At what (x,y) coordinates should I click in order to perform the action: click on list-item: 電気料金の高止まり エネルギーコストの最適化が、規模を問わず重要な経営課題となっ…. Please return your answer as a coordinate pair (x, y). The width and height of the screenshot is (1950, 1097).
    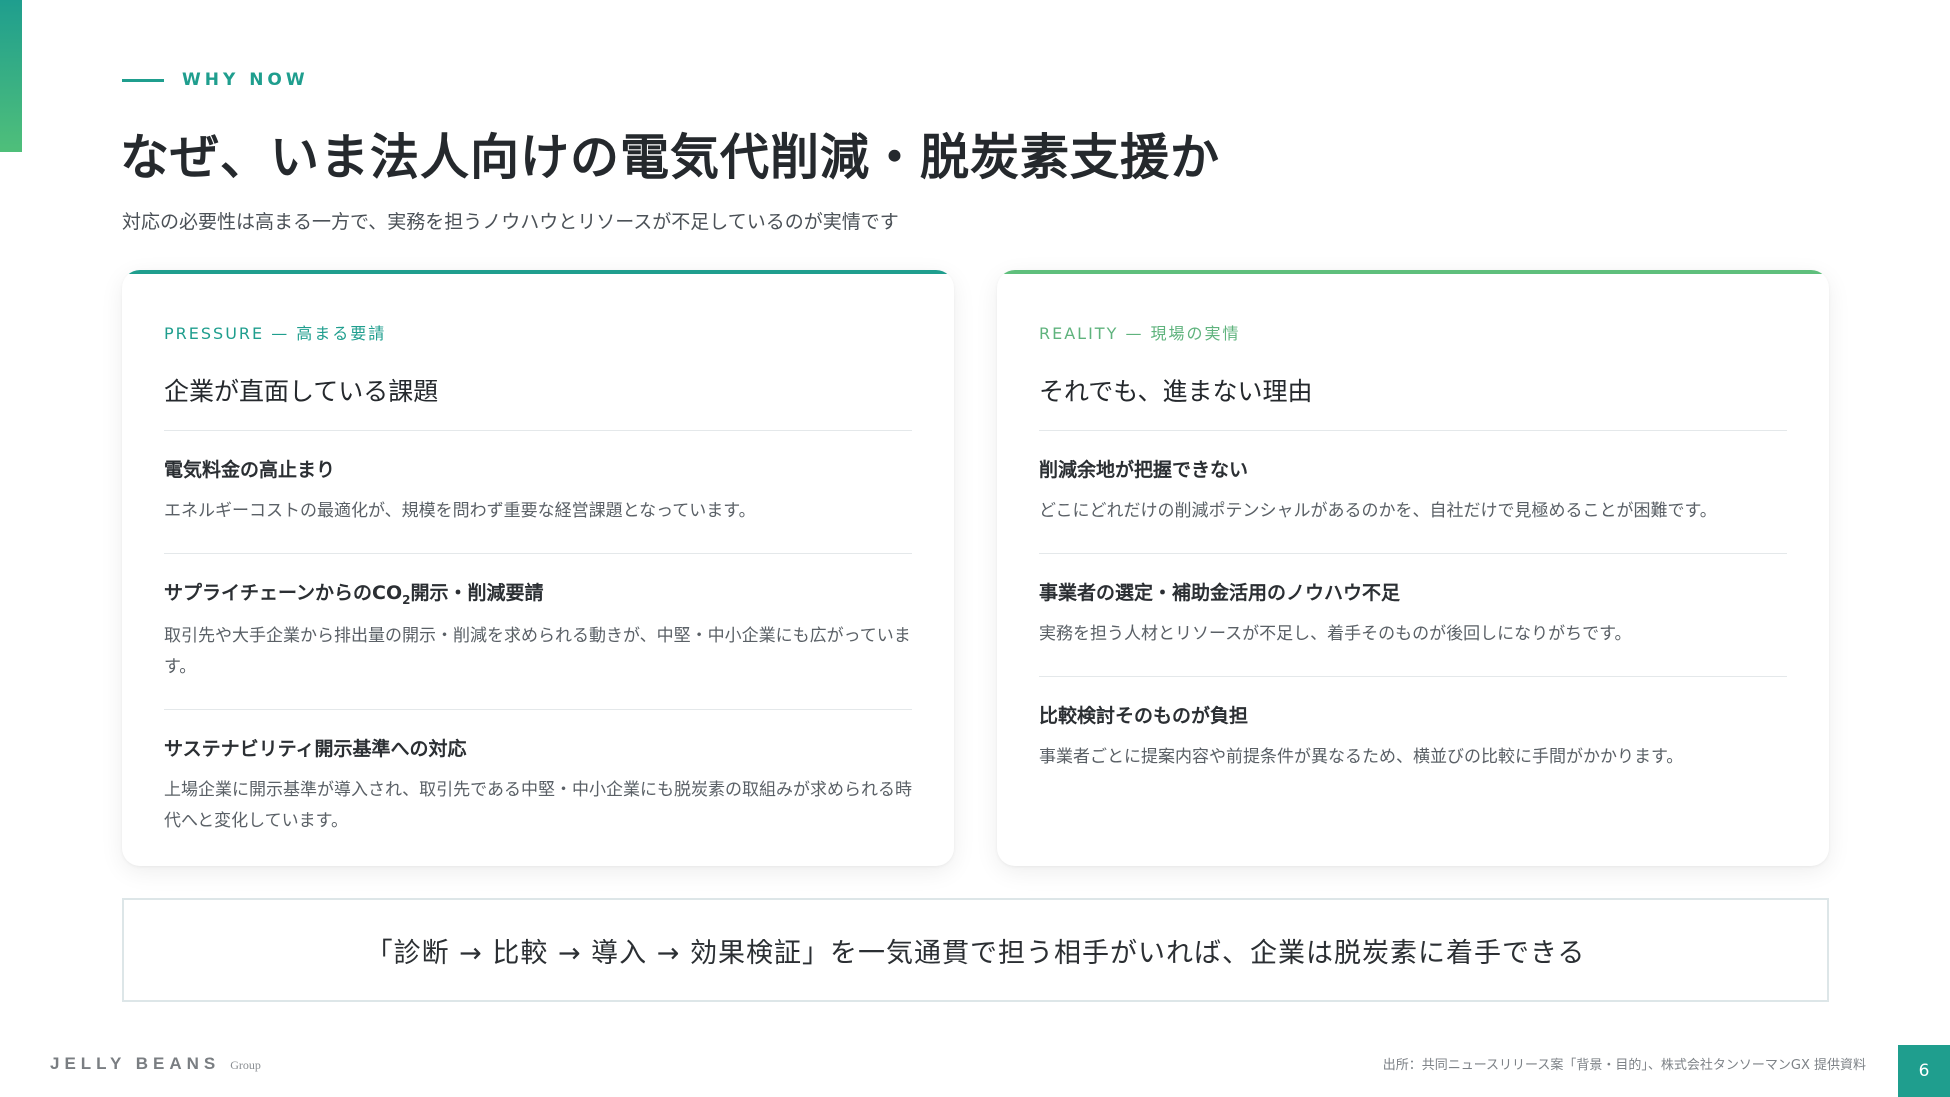
    Looking at the image, I should click on (538, 492).